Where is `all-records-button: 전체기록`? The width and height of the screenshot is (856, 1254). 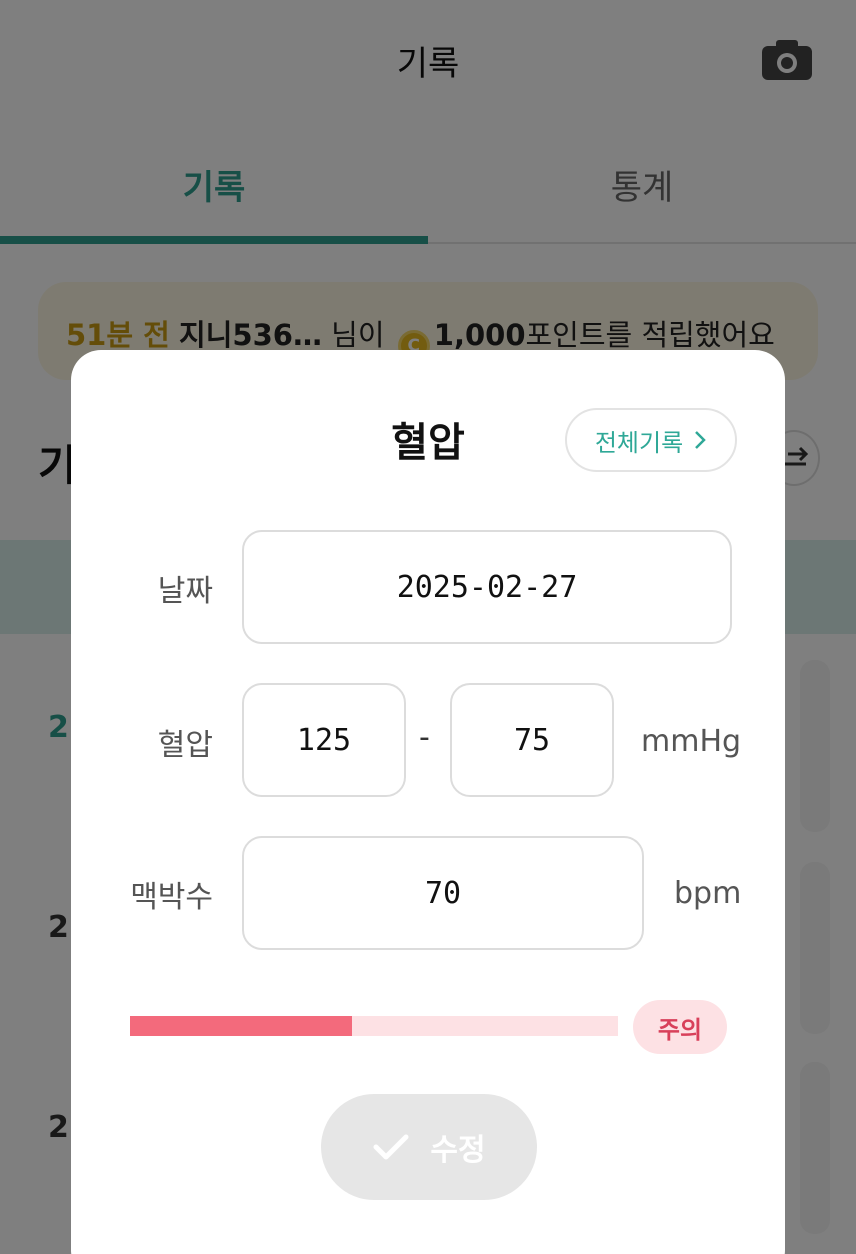 all-records-button: 전체기록 is located at coordinates (651, 440).